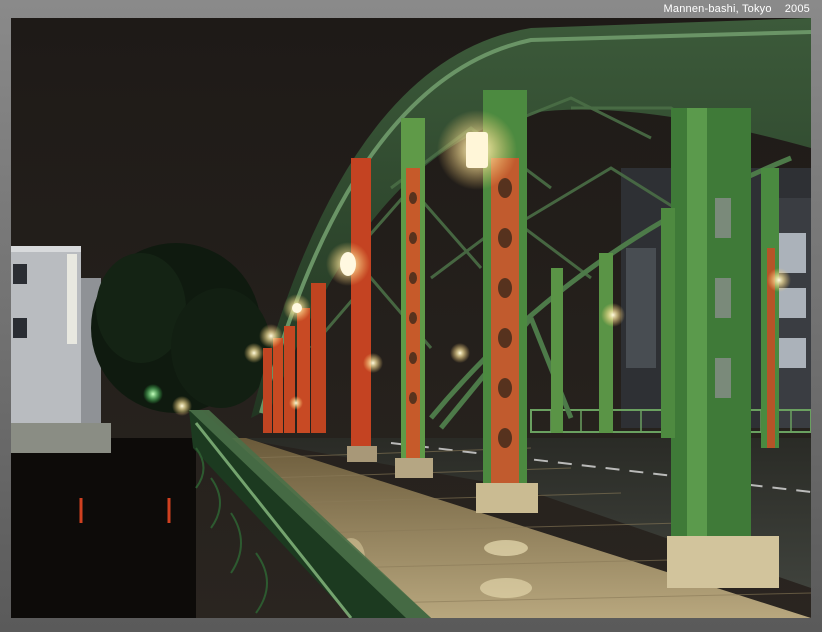 The height and width of the screenshot is (632, 822). Describe the element at coordinates (717, 9) in the screenshot. I see `caption-title: Mannen-bashi, Tokyo` at that location.